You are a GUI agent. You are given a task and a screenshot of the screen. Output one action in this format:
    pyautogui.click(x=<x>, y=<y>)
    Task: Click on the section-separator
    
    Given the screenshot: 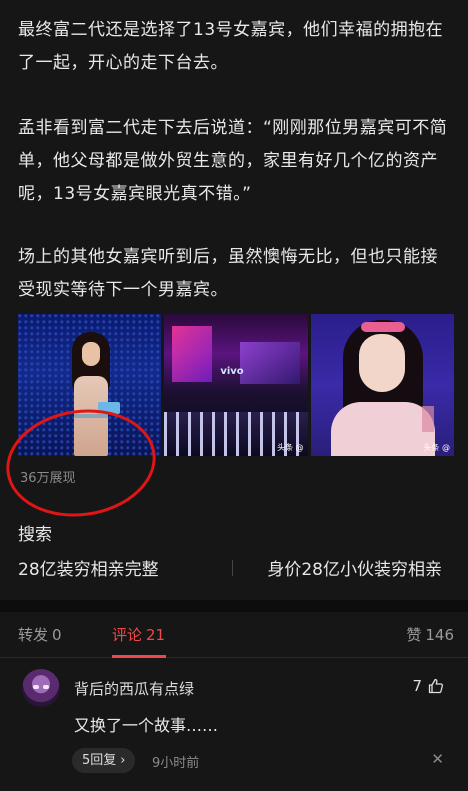 What is the action you would take?
    pyautogui.click(x=234, y=606)
    